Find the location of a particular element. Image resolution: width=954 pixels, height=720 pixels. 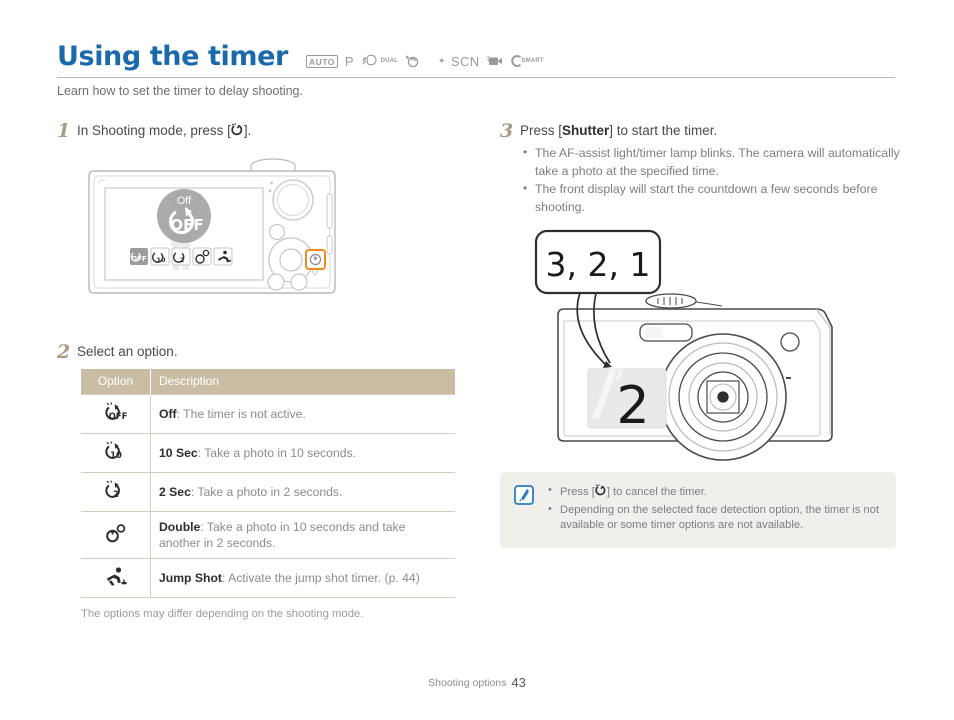

step-1-title: In Shooting mode, press []. is located at coordinates (272, 132).